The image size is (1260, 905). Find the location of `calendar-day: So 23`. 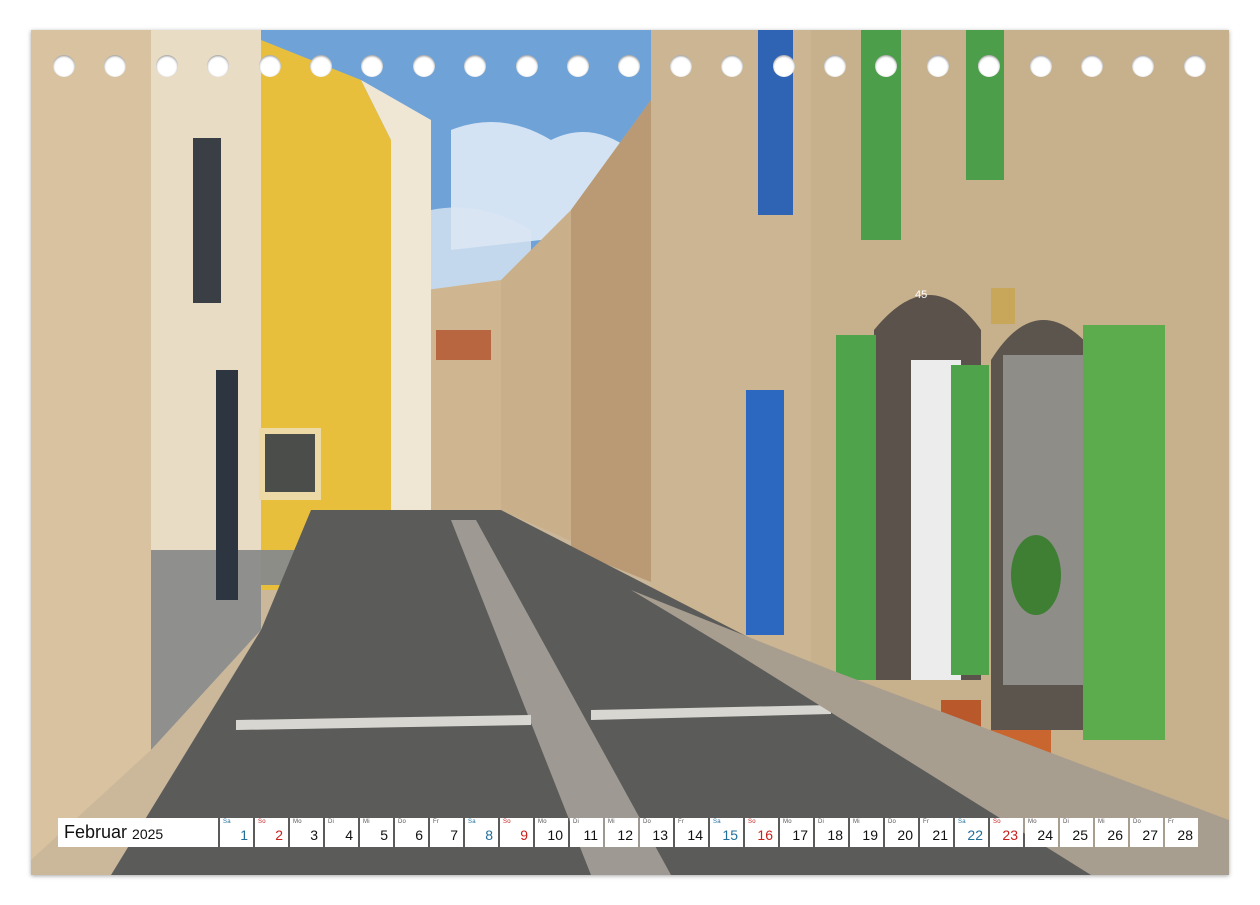

calendar-day: So 23 is located at coordinates (1006, 832).